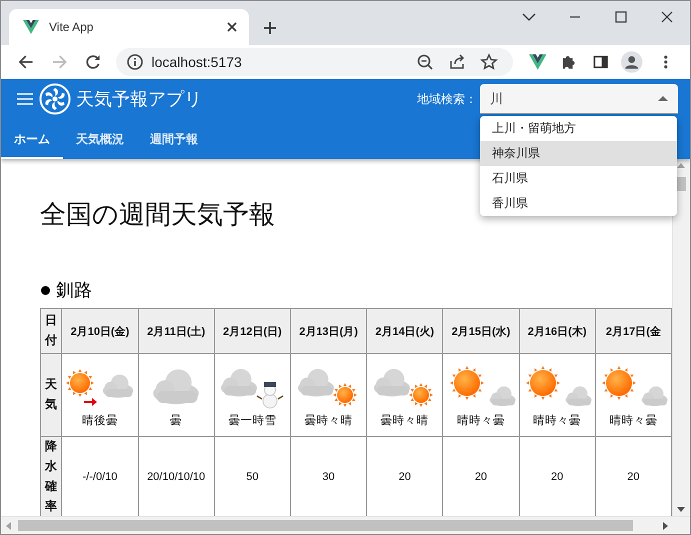 The height and width of the screenshot is (535, 691). I want to click on avatar-icon, so click(632, 62).